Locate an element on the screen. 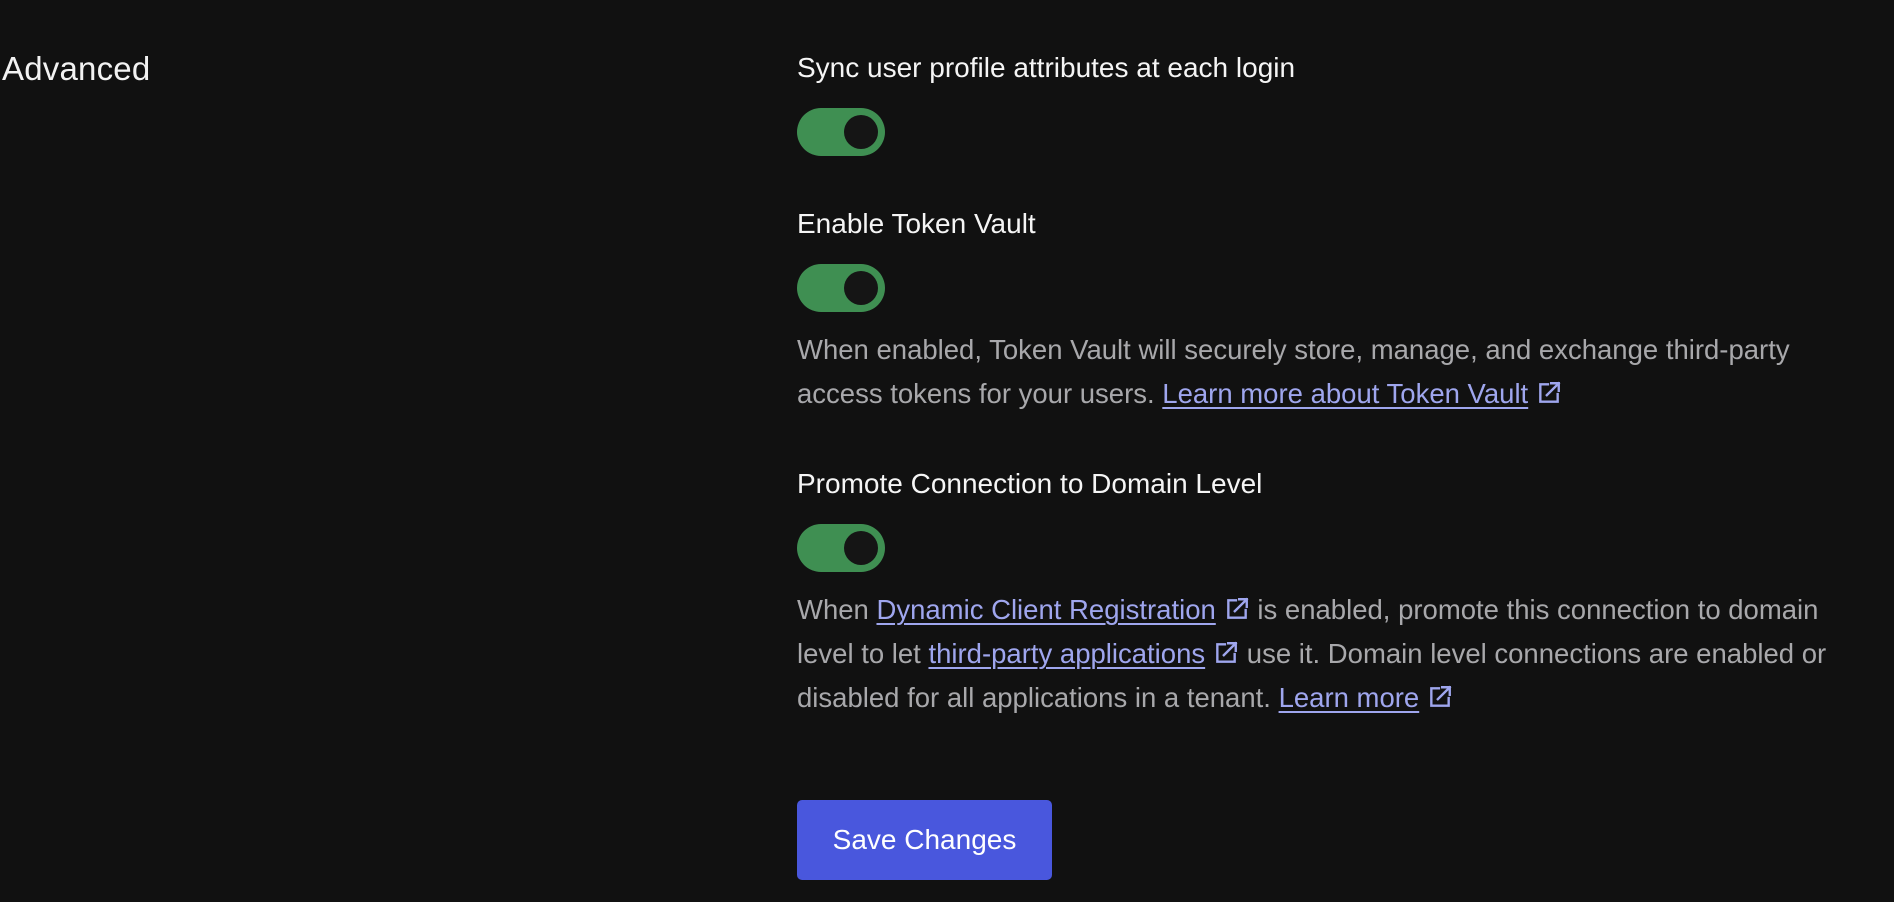 This screenshot has height=902, width=1894. domain-level-desc-part1: When is located at coordinates (833, 609).